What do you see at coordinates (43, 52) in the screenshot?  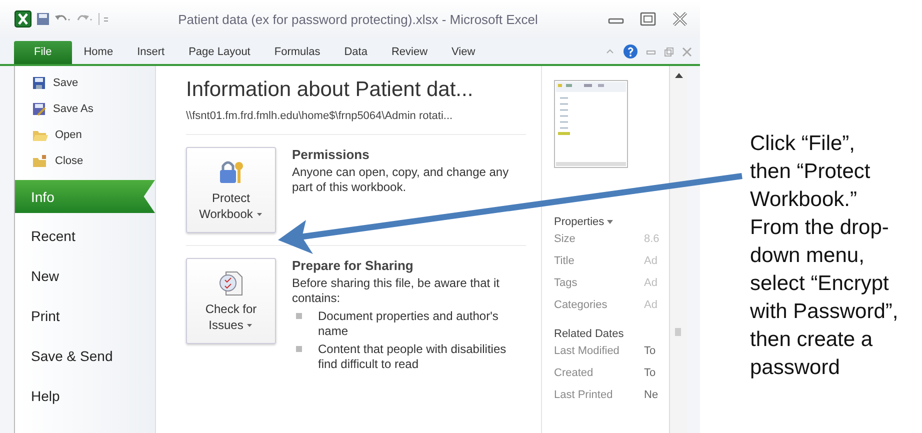 I see `ribbon-tab: File` at bounding box center [43, 52].